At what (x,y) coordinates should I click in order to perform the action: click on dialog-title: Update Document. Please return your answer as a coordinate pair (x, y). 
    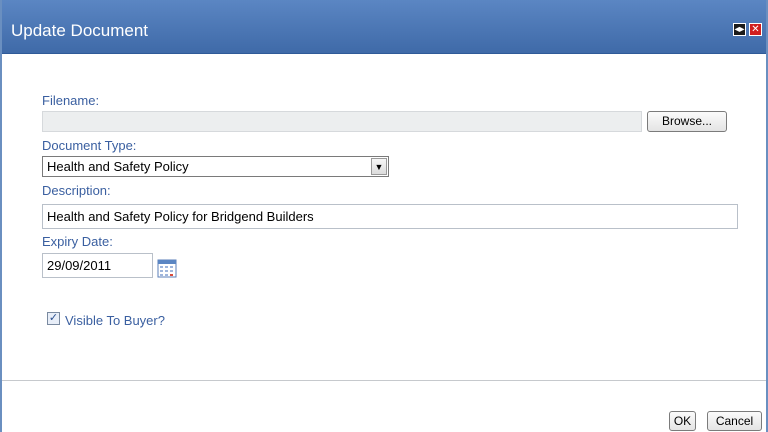
    Looking at the image, I should click on (80, 30).